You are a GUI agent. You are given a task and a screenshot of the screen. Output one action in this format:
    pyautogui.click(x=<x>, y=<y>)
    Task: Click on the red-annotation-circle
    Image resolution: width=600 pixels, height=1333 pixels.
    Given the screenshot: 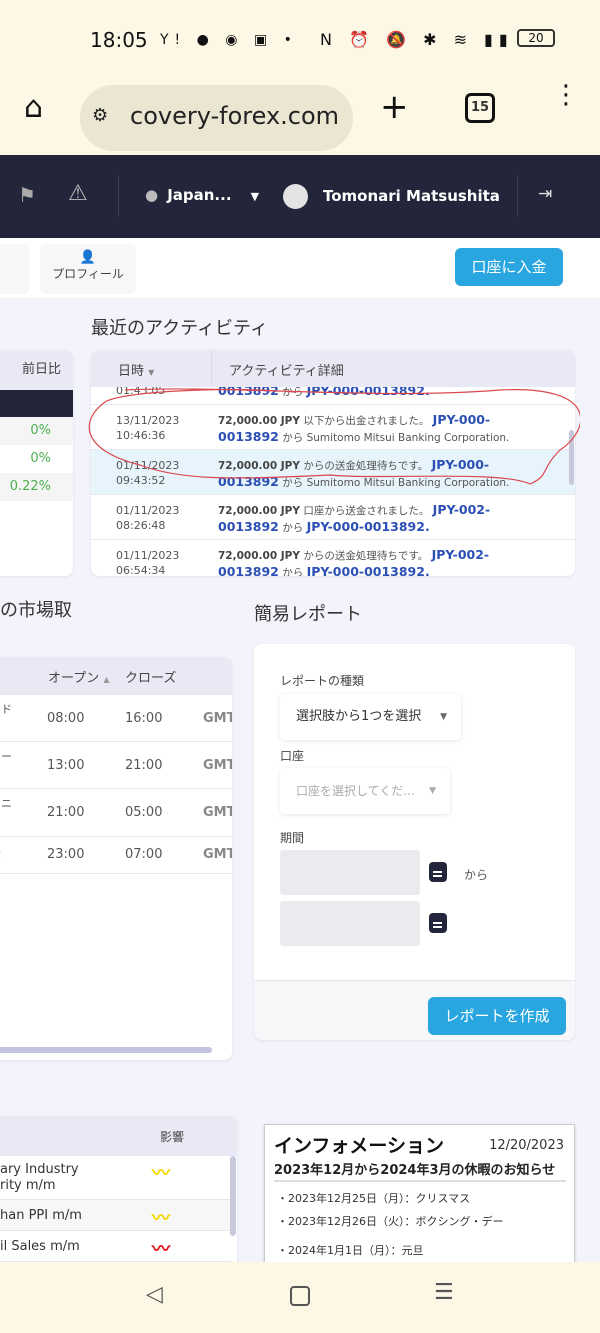 What is the action you would take?
    pyautogui.click(x=334, y=436)
    